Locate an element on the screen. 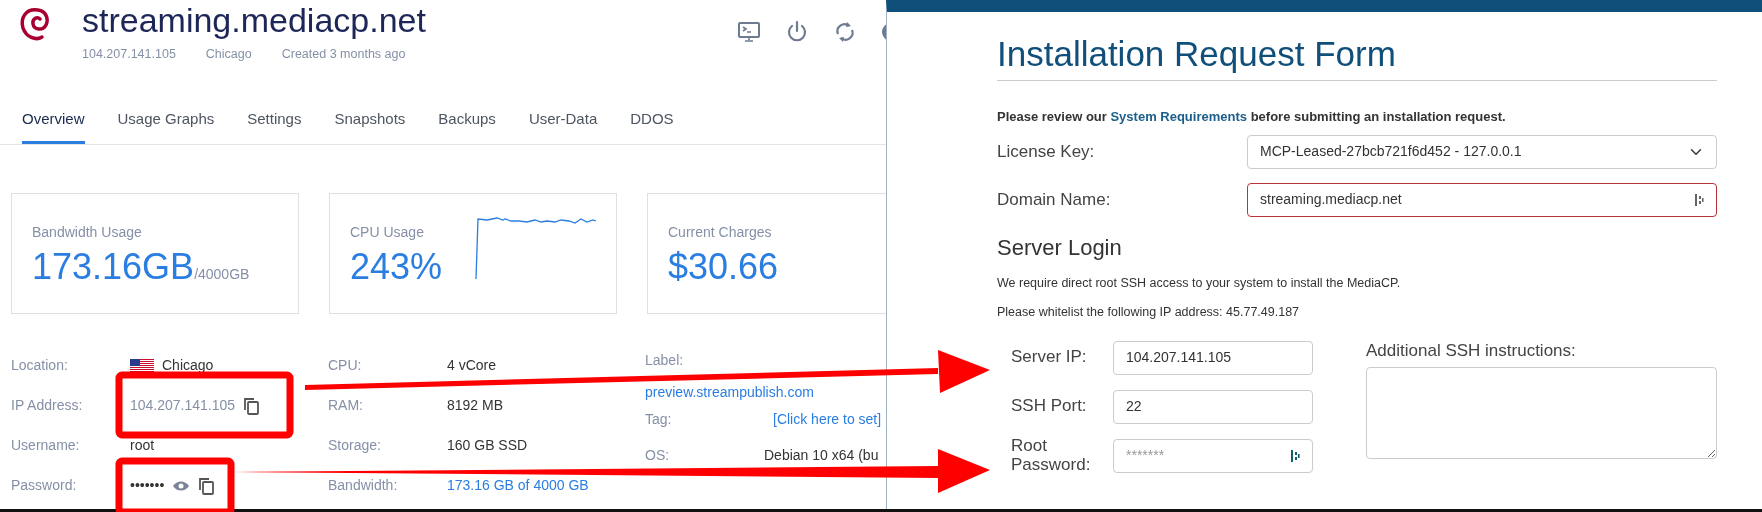 The width and height of the screenshot is (1762, 512). detail-label: Username: is located at coordinates (46, 446).